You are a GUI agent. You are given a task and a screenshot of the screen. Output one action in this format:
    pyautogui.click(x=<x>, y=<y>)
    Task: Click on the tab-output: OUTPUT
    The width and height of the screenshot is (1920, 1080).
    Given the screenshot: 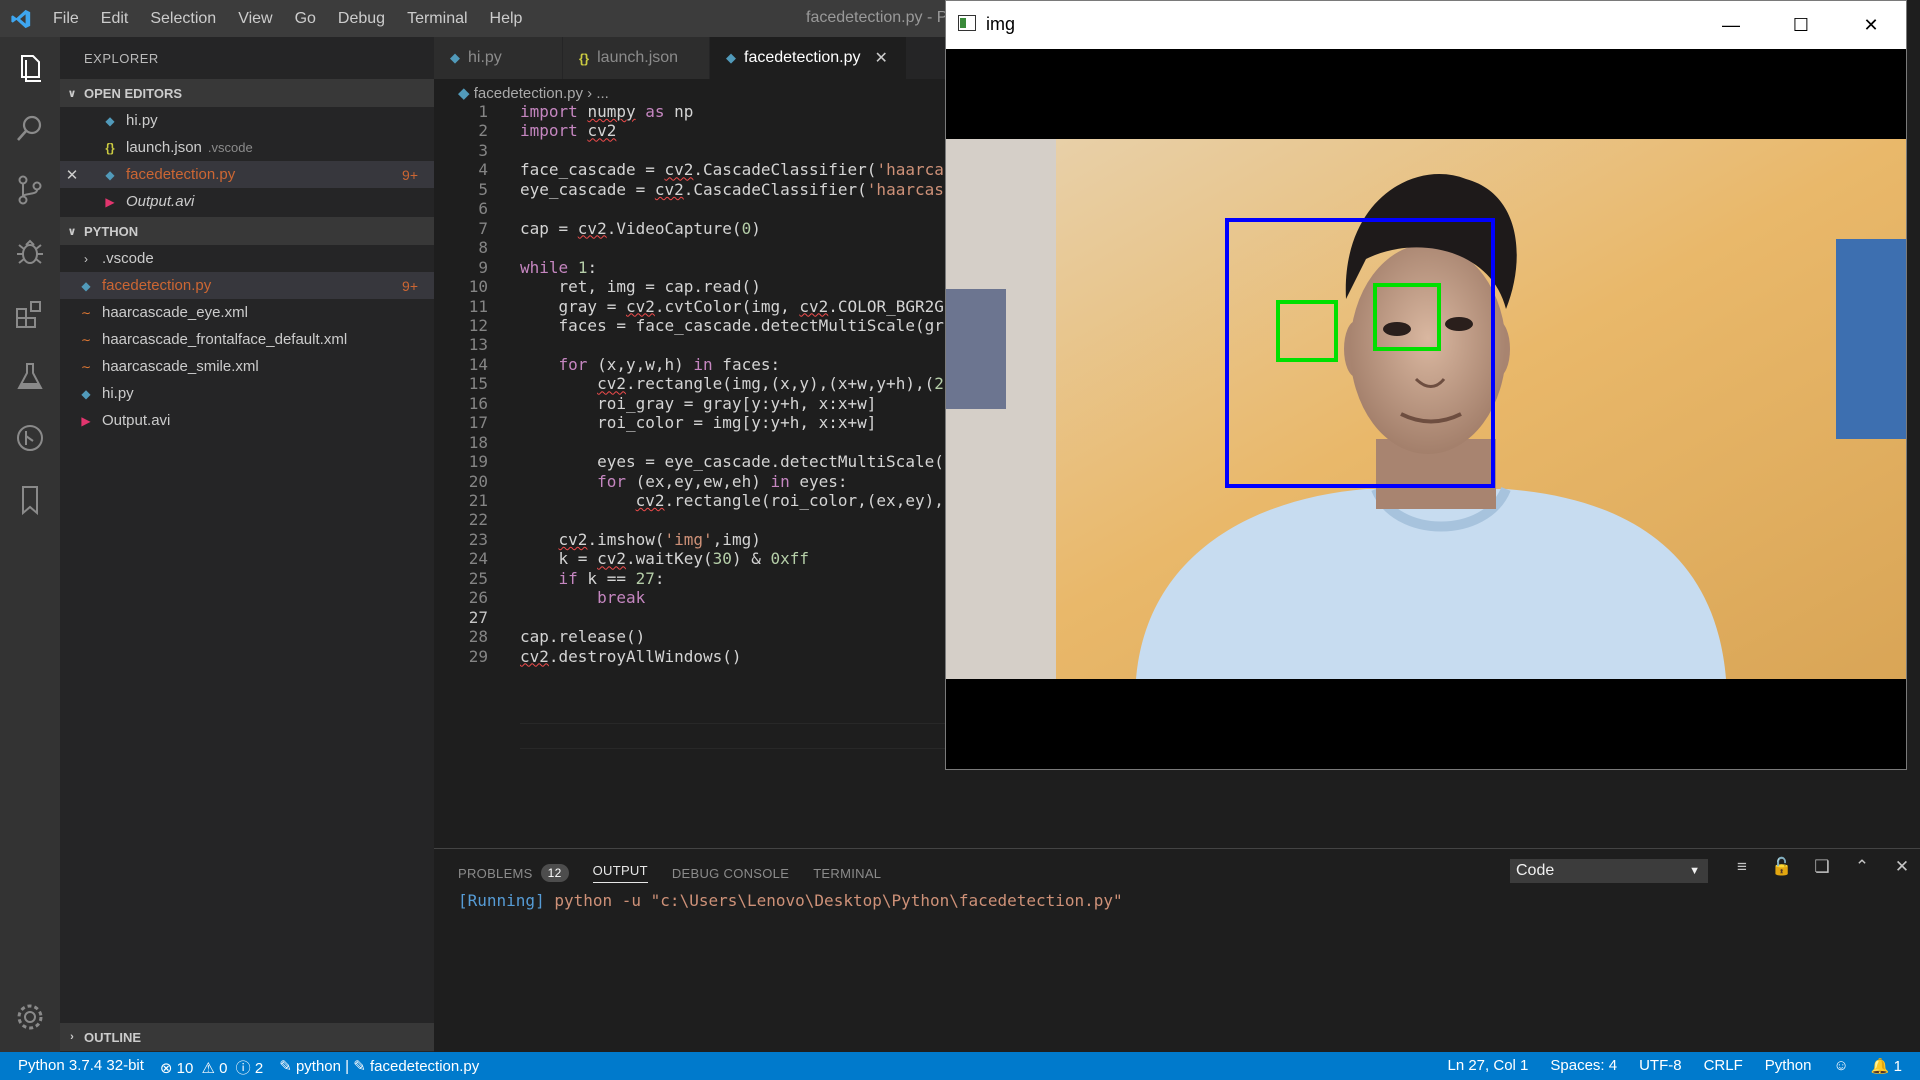 What is the action you would take?
    pyautogui.click(x=620, y=873)
    